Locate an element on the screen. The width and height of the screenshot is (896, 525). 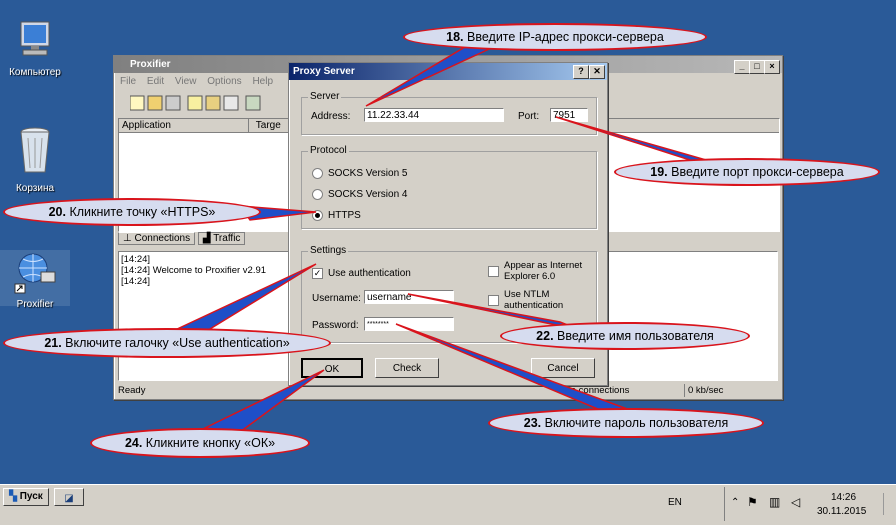
action-center-icon: ⚑ is located at coordinates (752, 502).